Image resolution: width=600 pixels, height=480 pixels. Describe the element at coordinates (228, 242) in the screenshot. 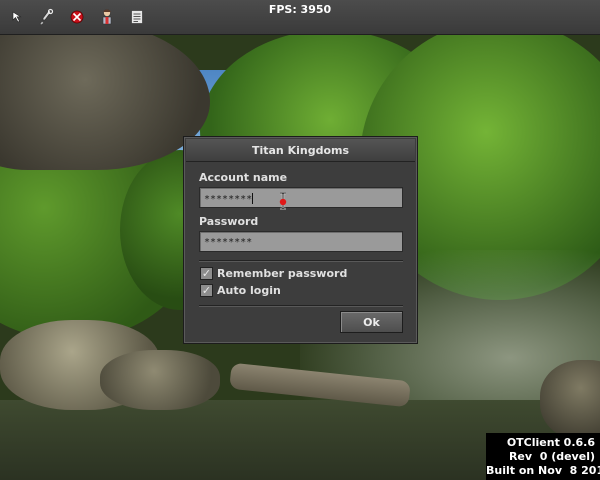

I see `password-value: ********` at that location.